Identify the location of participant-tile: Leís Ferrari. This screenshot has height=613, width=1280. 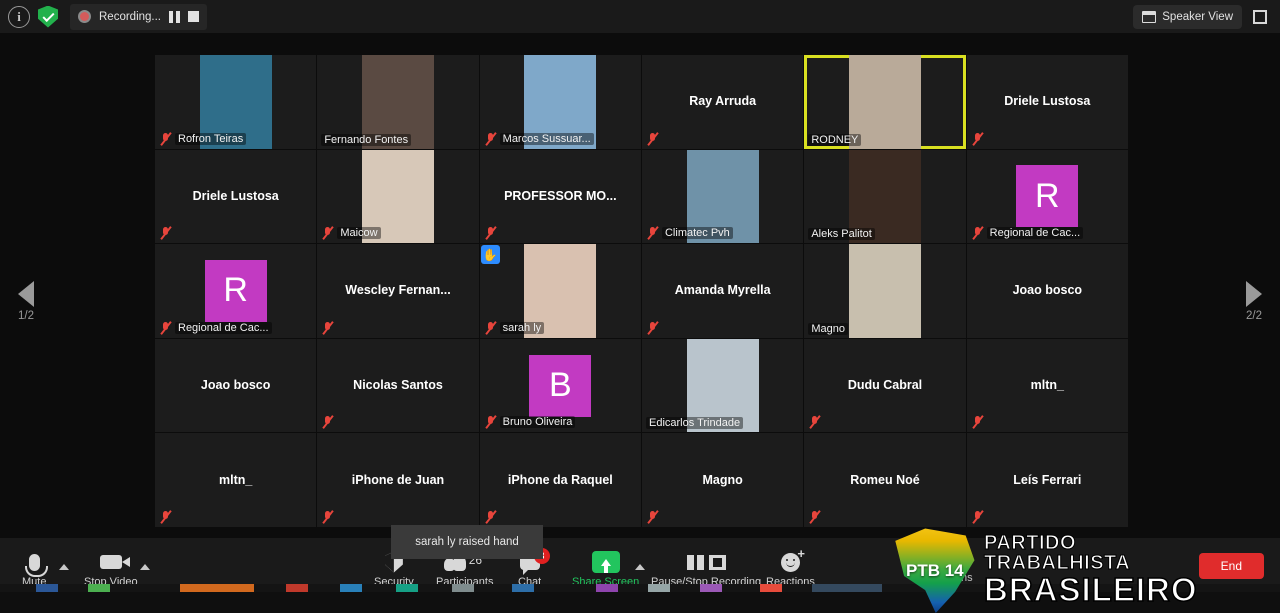
(1047, 480).